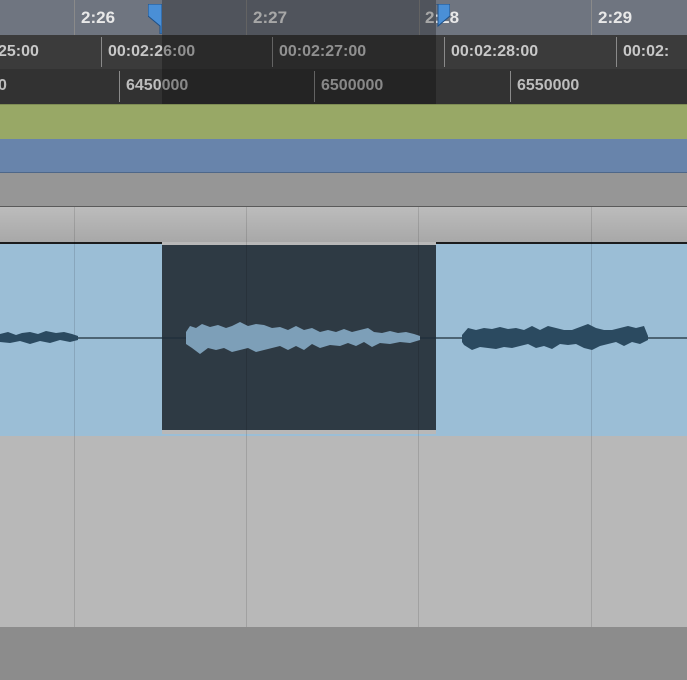  I want to click on ruler-selection-range, so click(299, 52).